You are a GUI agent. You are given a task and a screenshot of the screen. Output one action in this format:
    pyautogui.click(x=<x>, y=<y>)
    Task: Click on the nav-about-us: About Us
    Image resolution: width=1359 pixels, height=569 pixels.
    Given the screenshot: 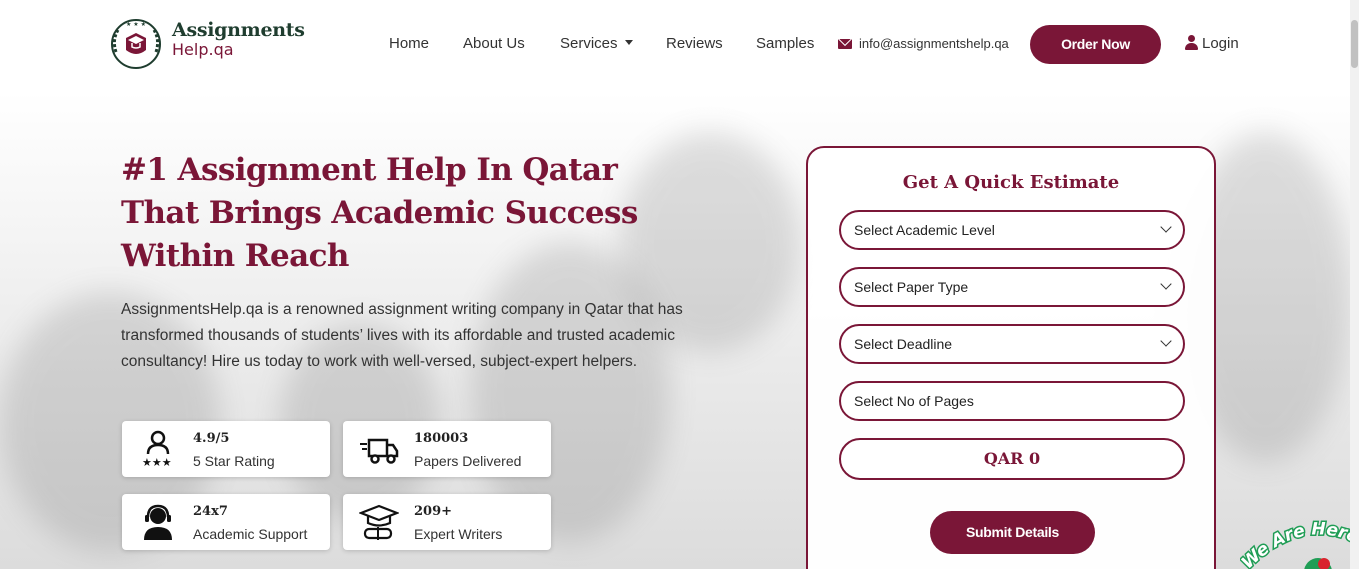 What is the action you would take?
    pyautogui.click(x=494, y=44)
    